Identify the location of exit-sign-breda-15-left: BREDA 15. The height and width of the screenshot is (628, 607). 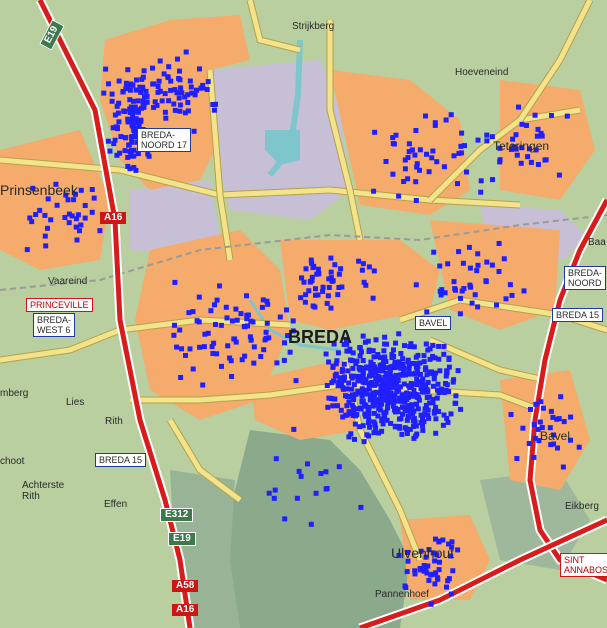
(121, 460).